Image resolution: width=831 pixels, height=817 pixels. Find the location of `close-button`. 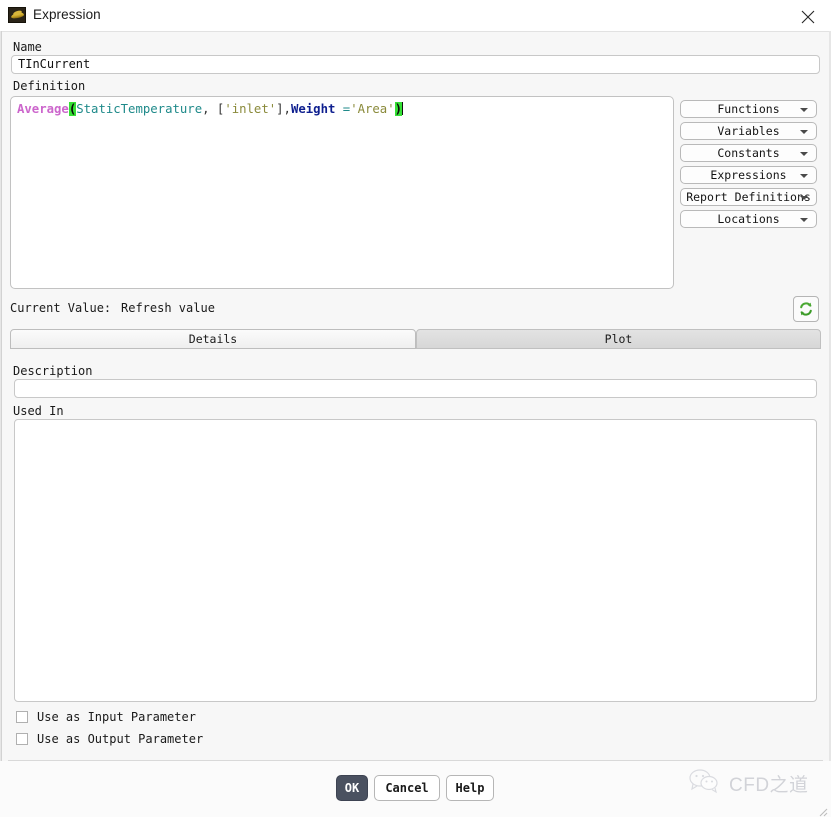

close-button is located at coordinates (808, 15).